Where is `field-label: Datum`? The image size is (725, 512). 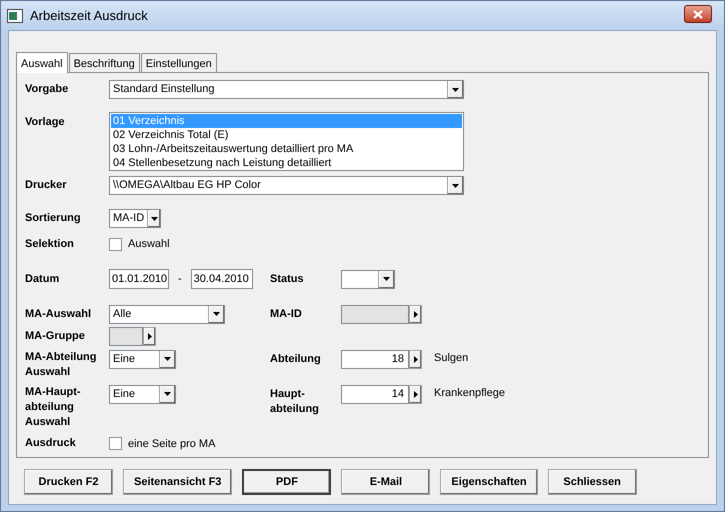 field-label: Datum is located at coordinates (42, 279).